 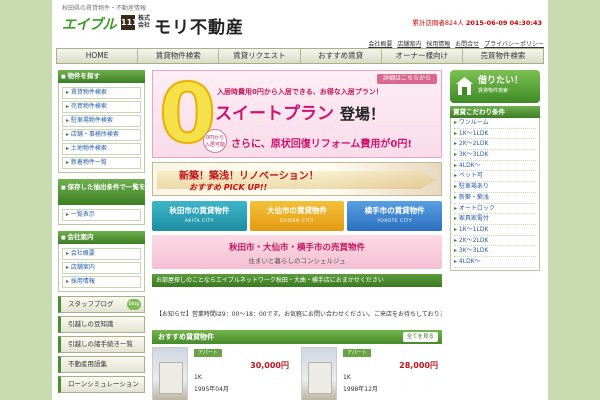 I want to click on company-box-heading: 会社案内, so click(x=101, y=237).